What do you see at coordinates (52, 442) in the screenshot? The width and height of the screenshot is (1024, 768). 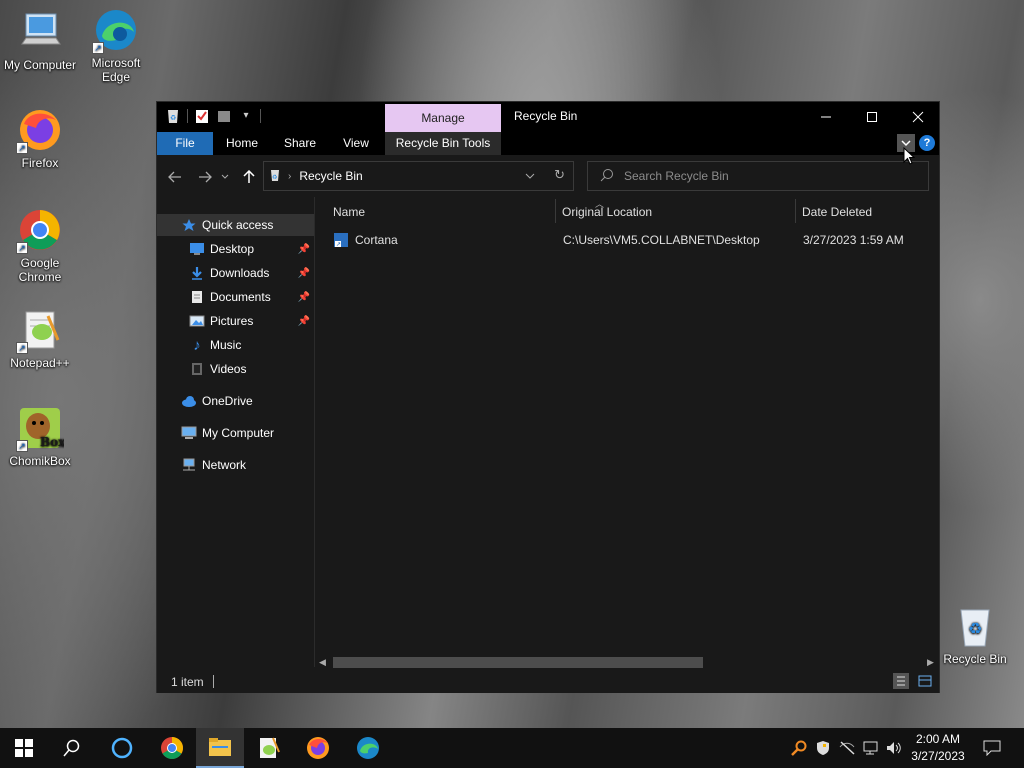 I see `svg-text: Box` at bounding box center [52, 442].